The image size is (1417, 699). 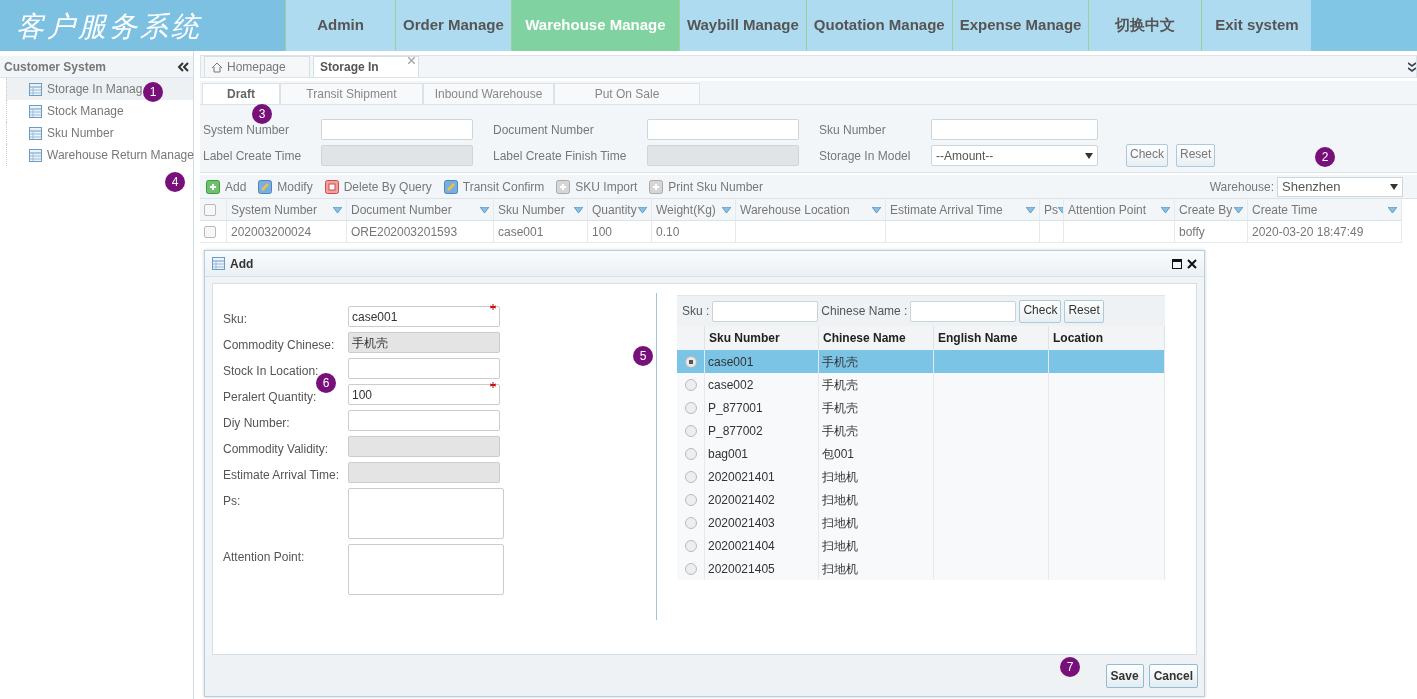 I want to click on table-row: 2020021404 扫地机, so click(x=921, y=545).